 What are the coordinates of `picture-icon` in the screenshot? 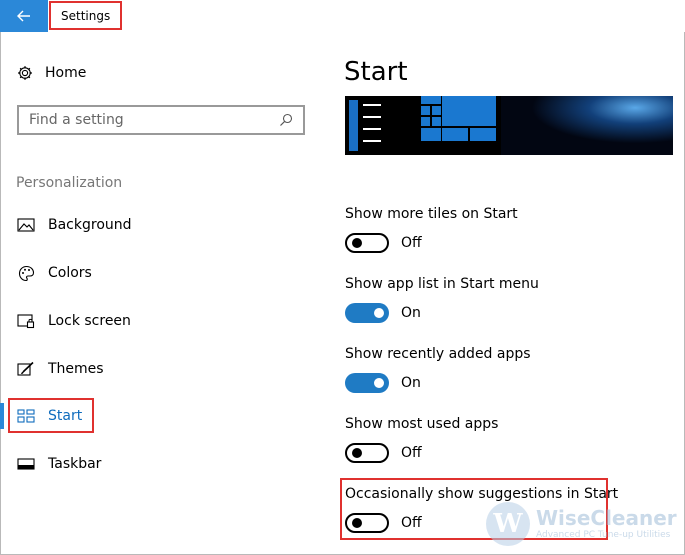 It's located at (26, 225).